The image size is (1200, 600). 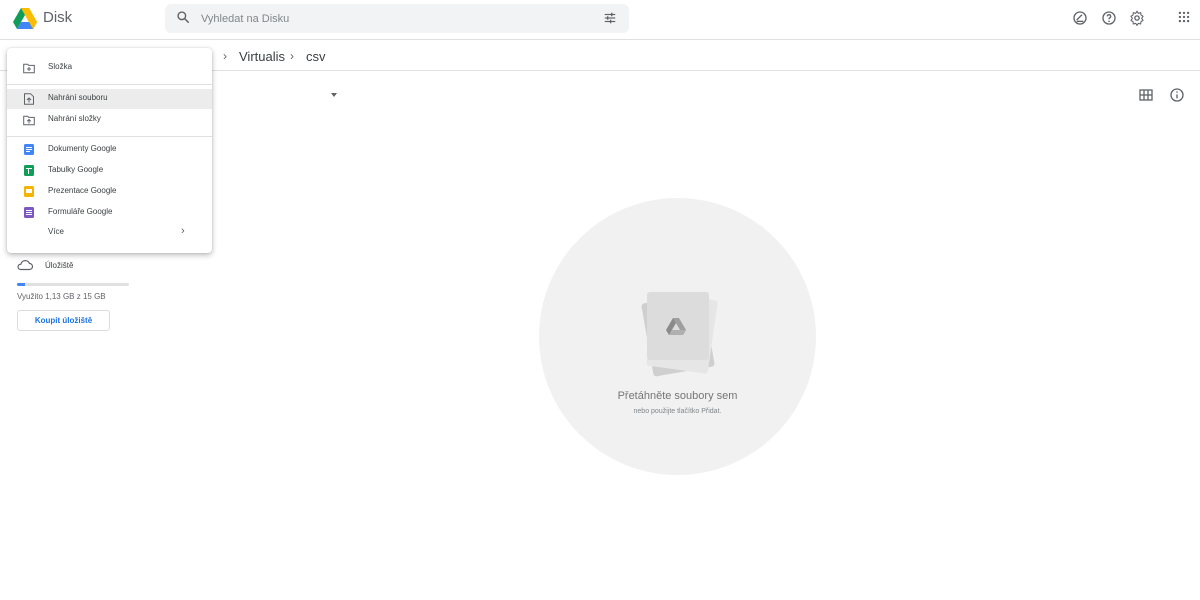 I want to click on offline-status-icon, so click(x=1080, y=18).